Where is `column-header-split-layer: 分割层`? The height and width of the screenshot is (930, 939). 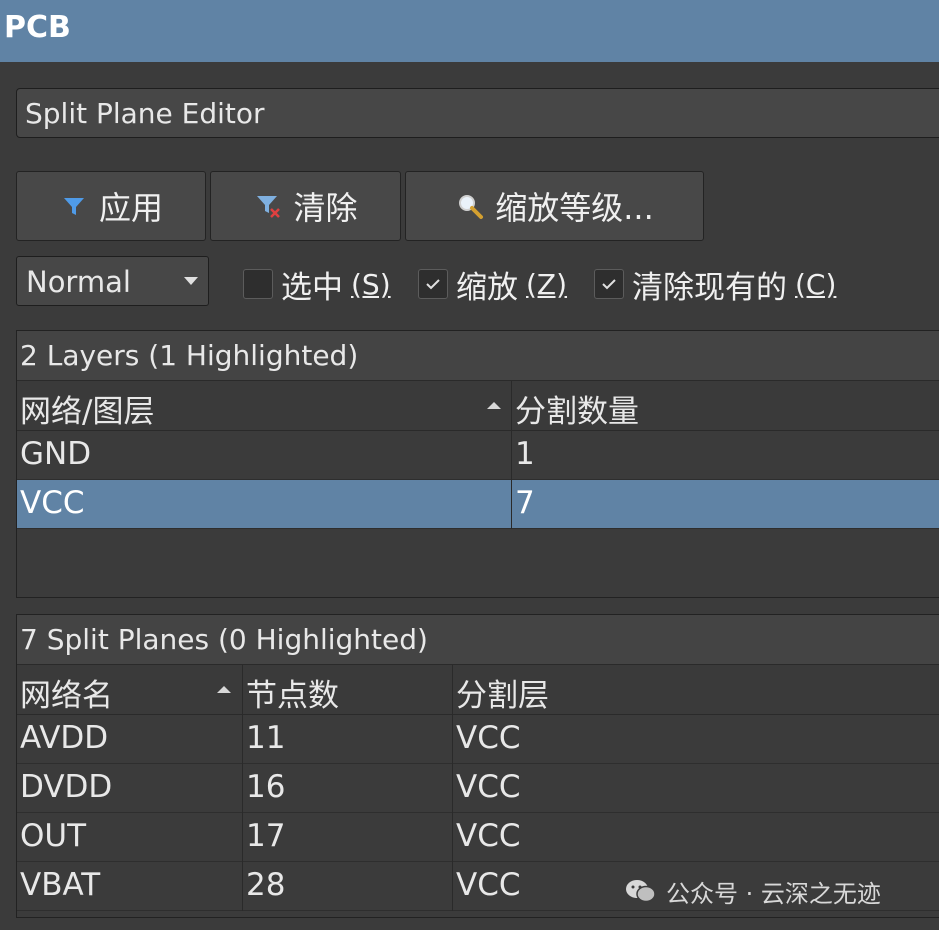 column-header-split-layer: 分割层 is located at coordinates (695, 690).